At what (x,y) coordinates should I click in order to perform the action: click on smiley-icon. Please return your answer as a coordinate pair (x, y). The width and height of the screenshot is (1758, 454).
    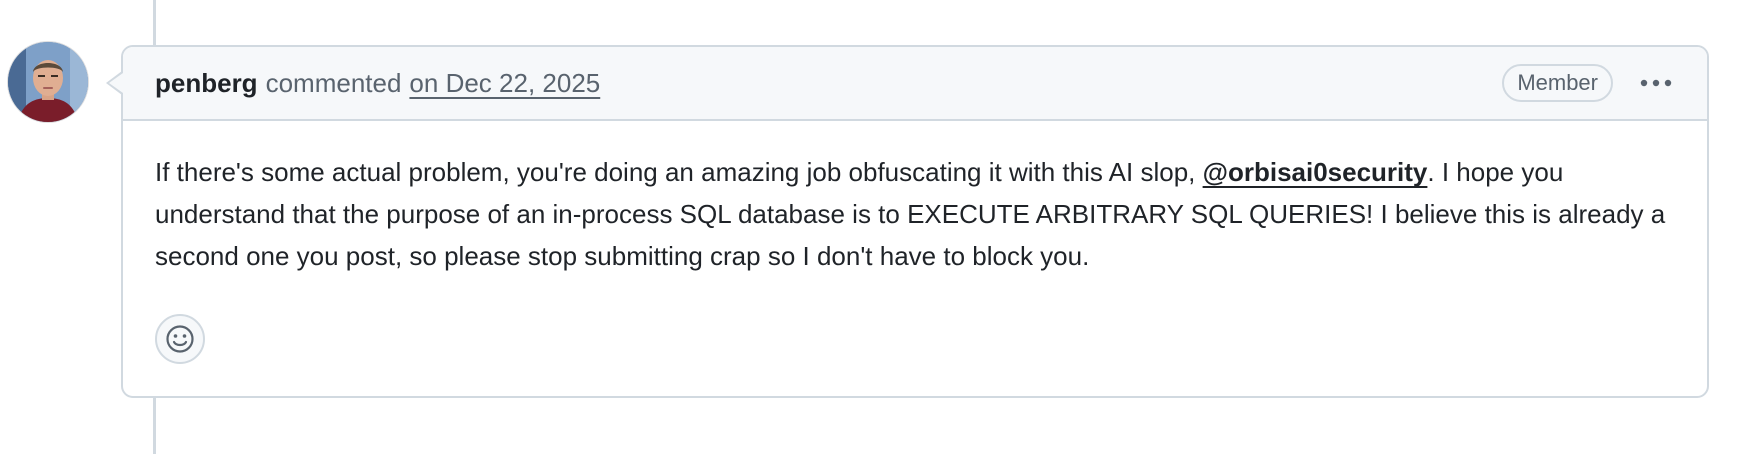
    Looking at the image, I should click on (180, 339).